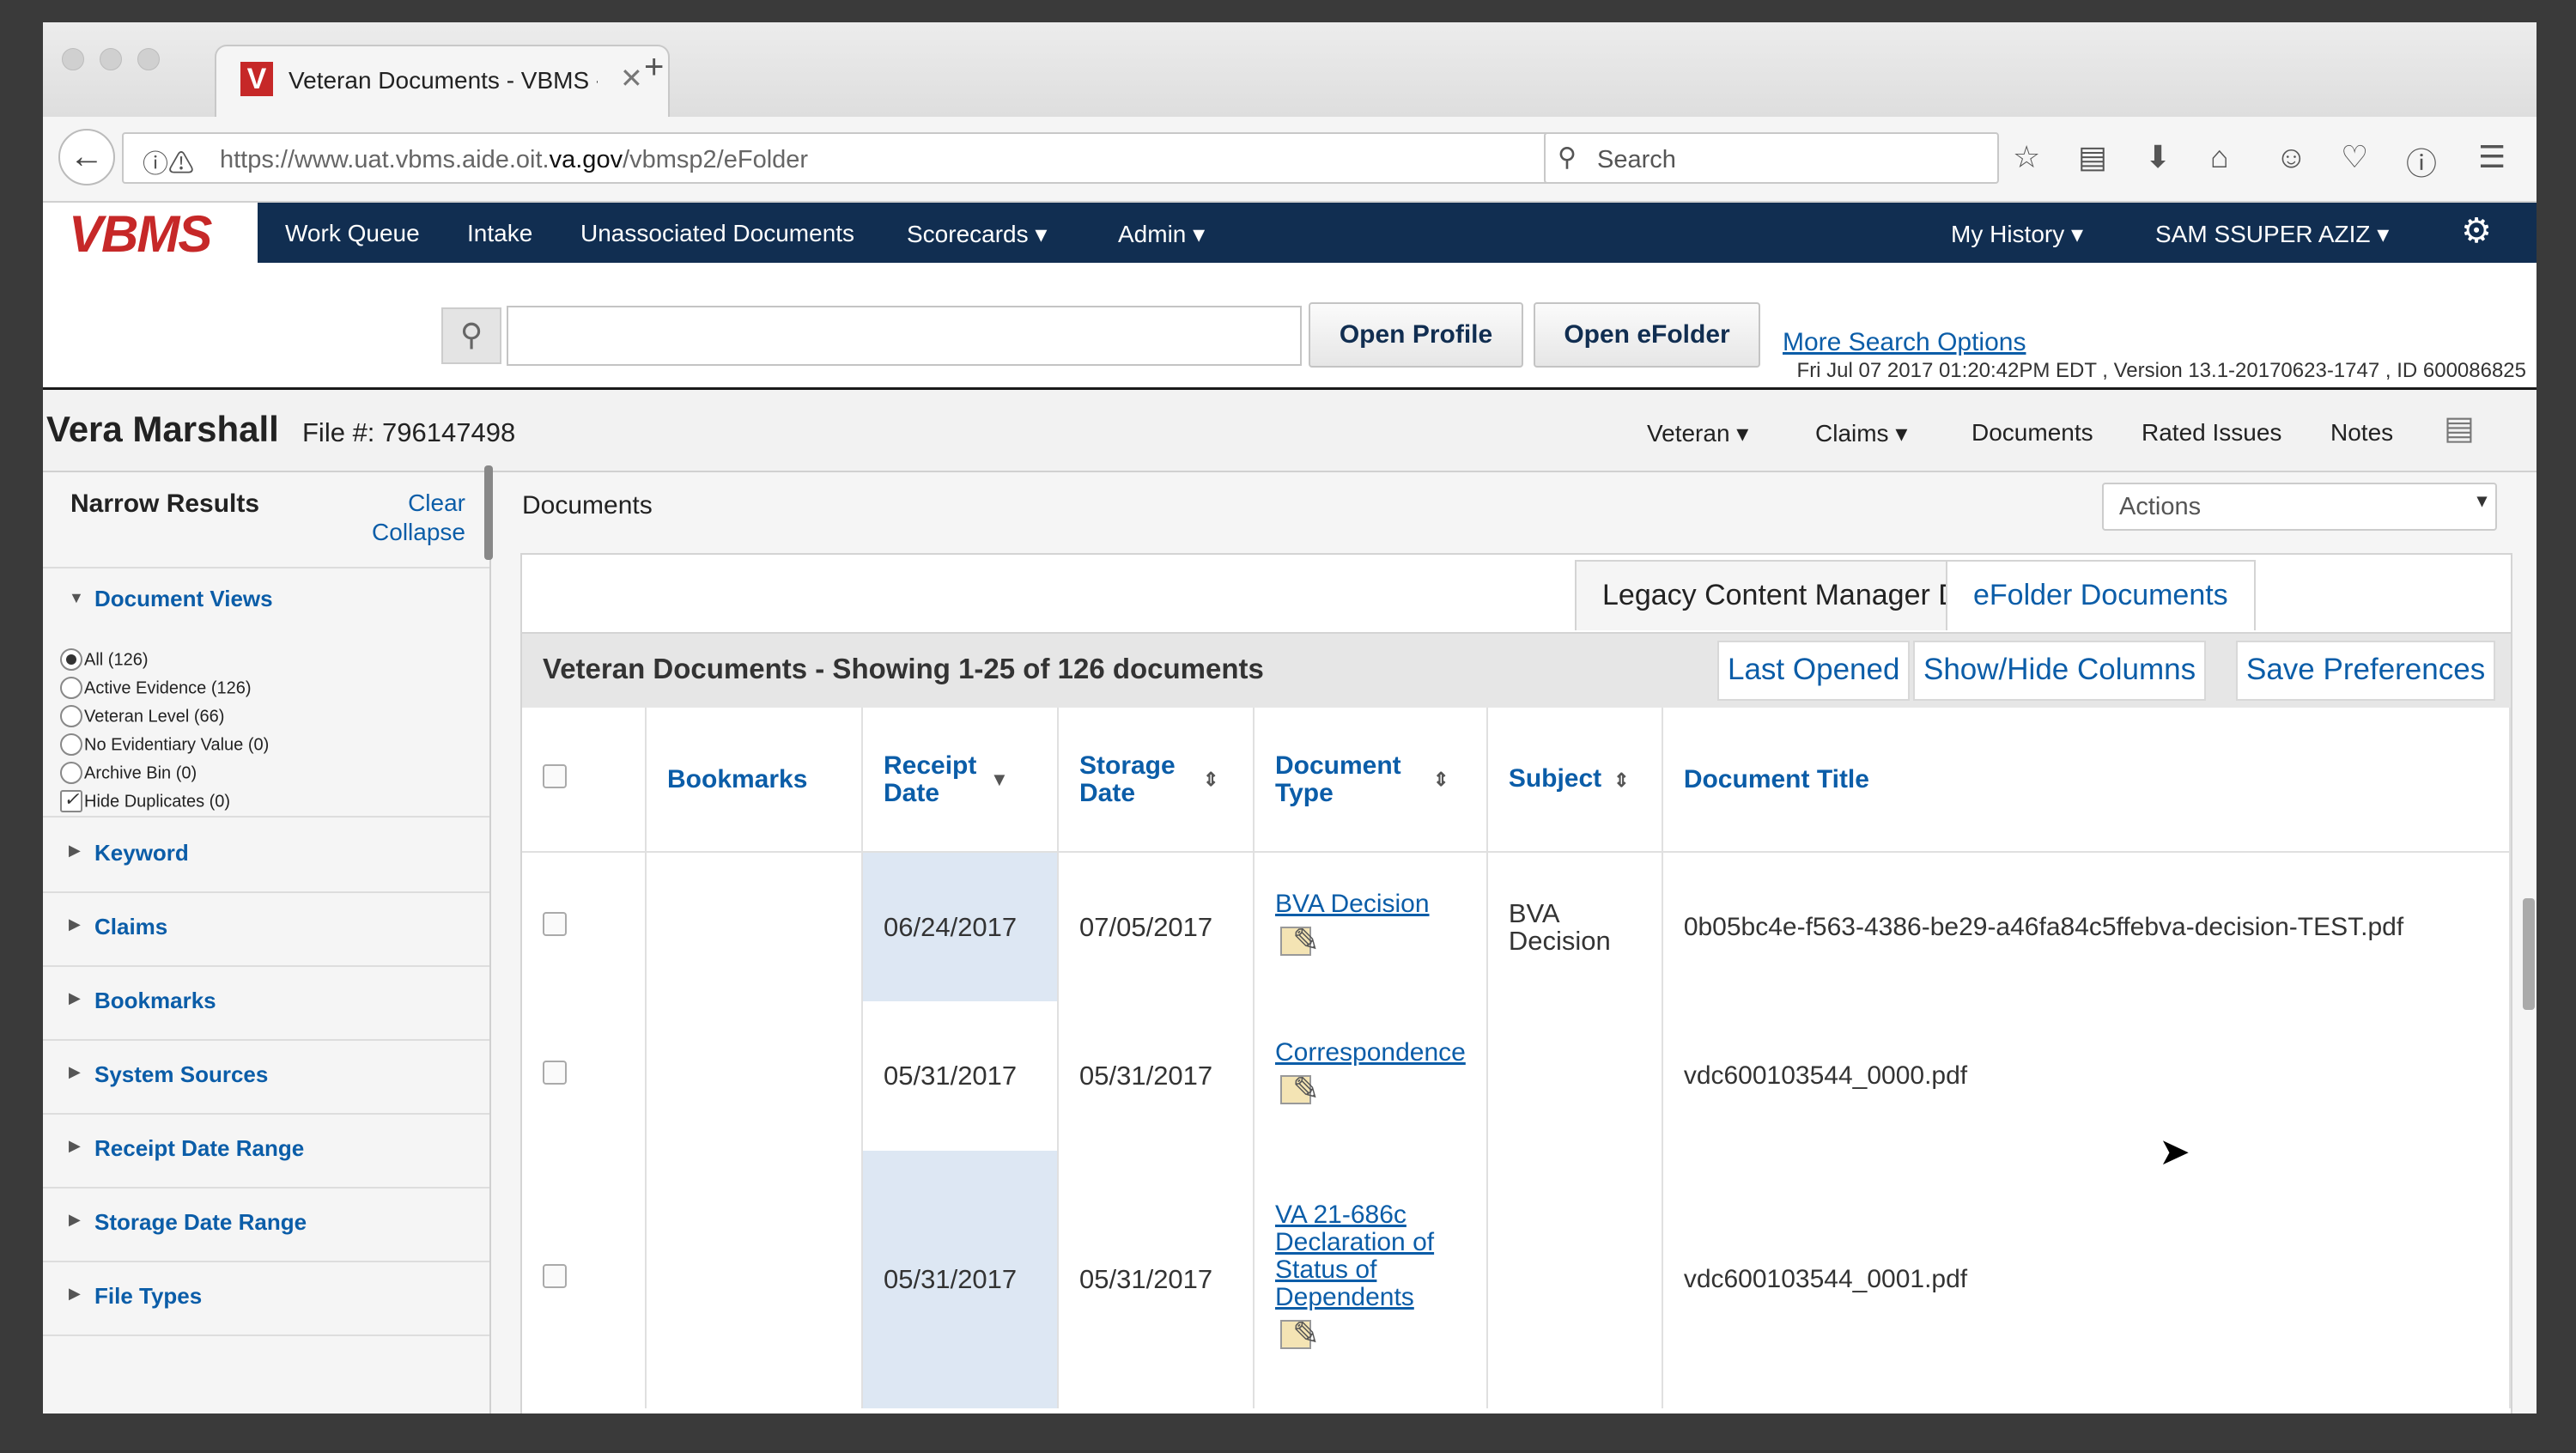 The image size is (2576, 1453). What do you see at coordinates (266, 1078) in the screenshot?
I see `filter-system-sources: ▶ System Sources` at bounding box center [266, 1078].